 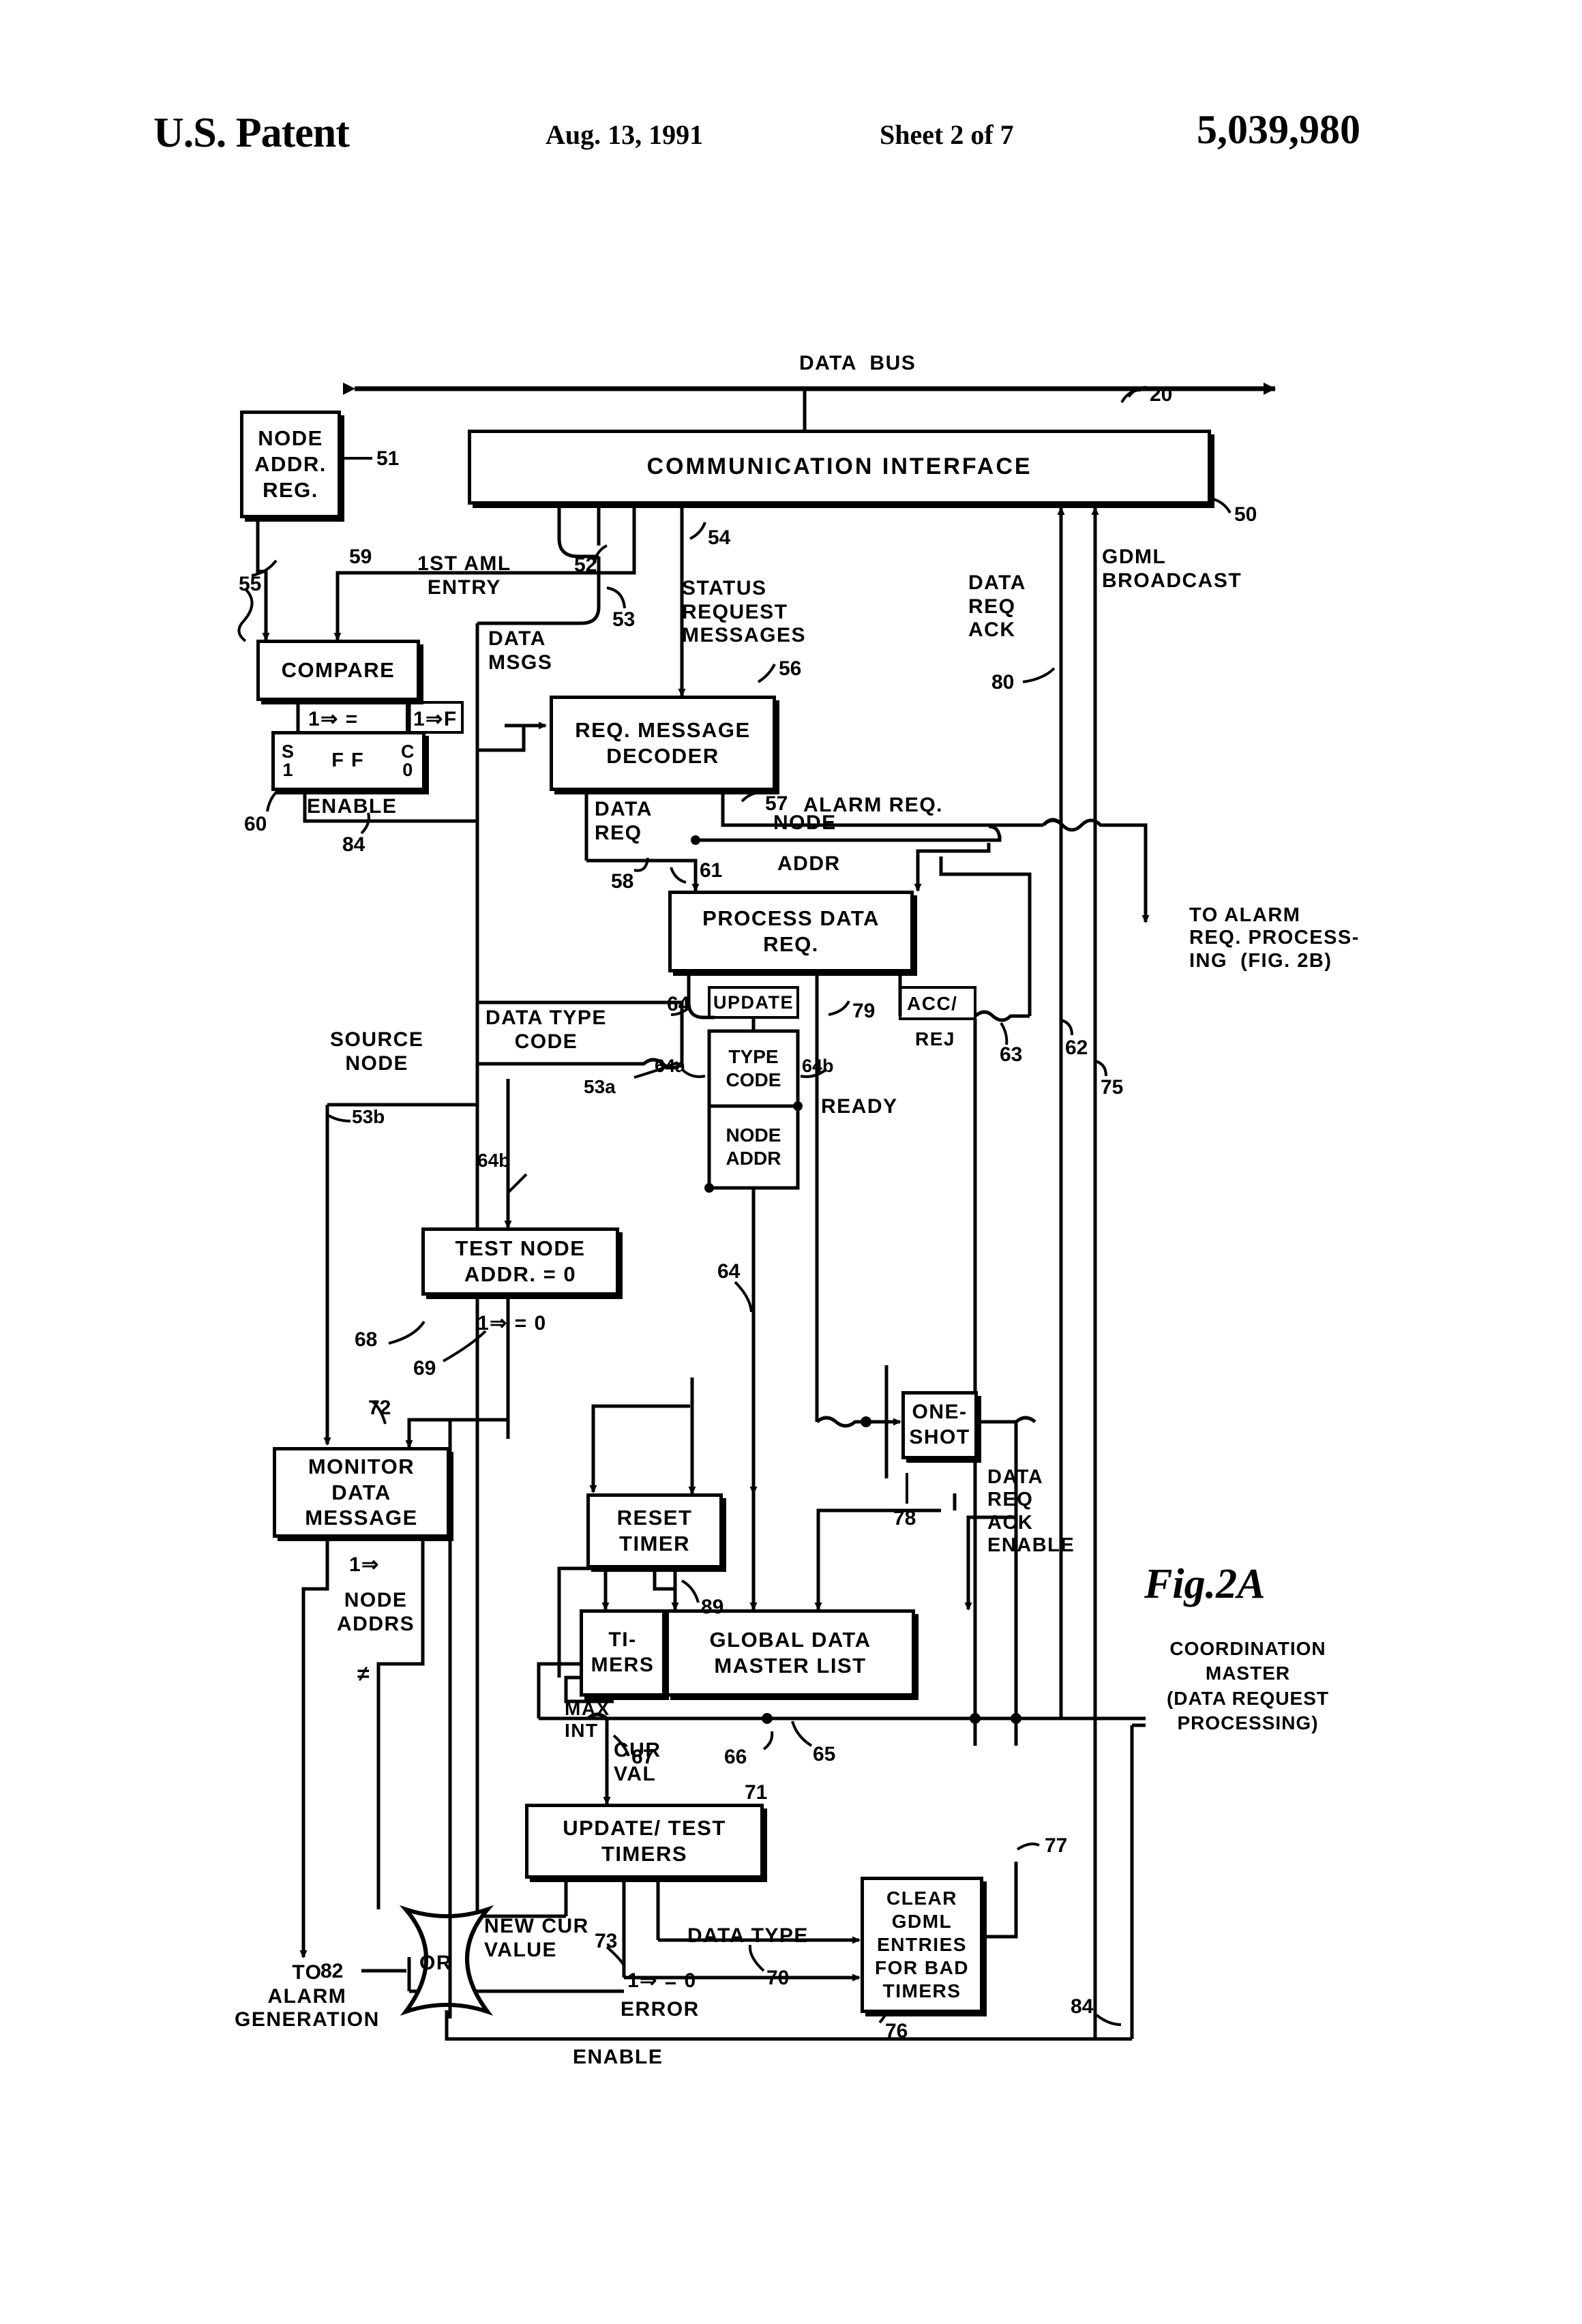 I want to click on compare-false-marker: 1⇒F, so click(x=435, y=719).